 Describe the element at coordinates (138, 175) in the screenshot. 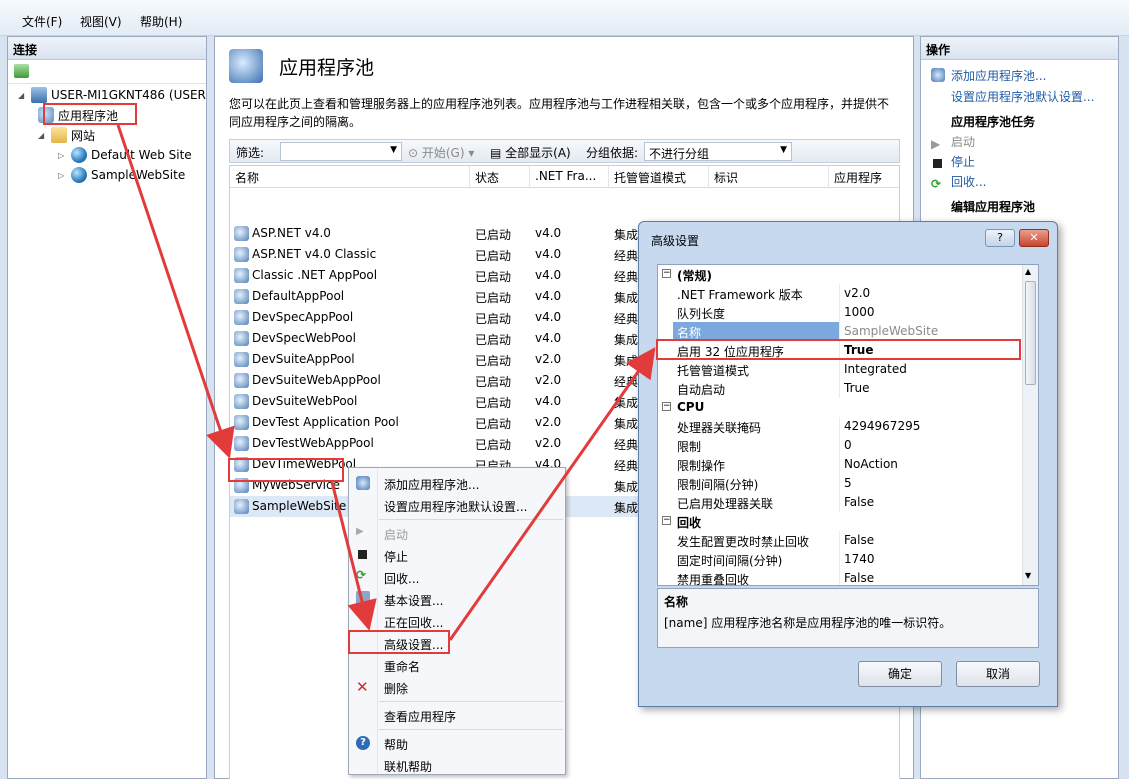

I see `tree-site-label: SampleWebSite` at that location.